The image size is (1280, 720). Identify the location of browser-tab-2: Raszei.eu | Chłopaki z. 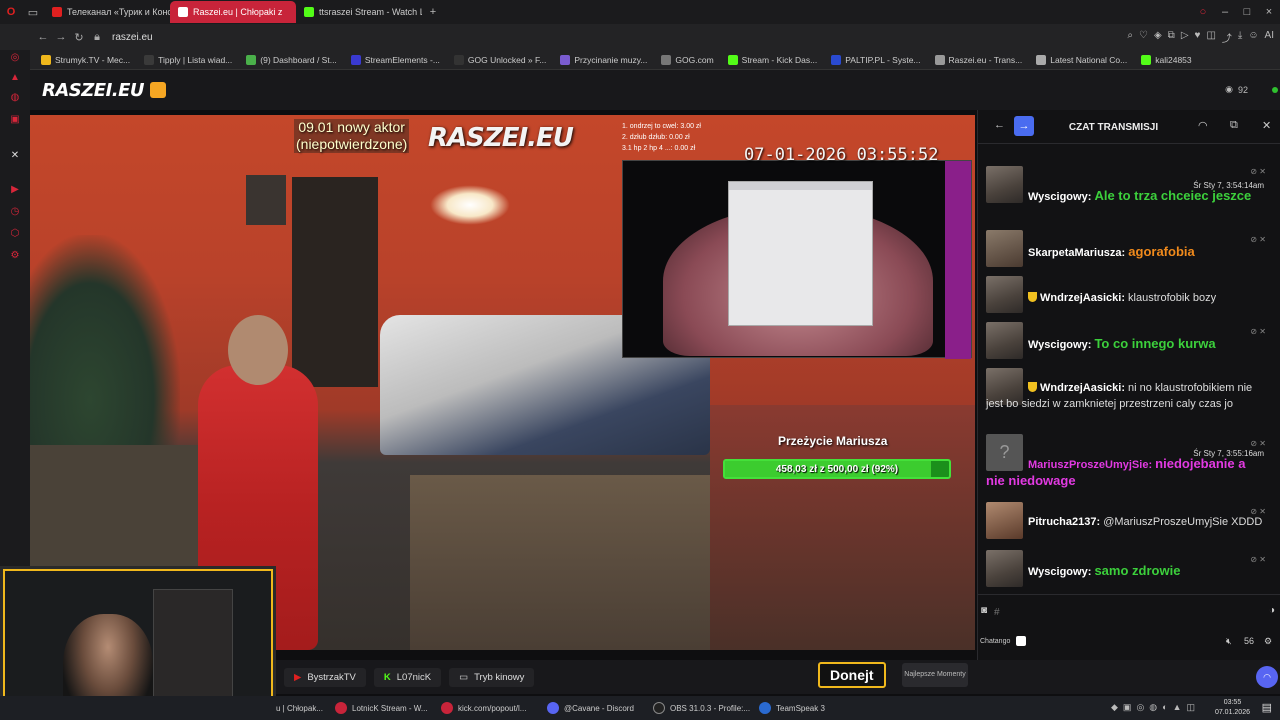
(233, 12).